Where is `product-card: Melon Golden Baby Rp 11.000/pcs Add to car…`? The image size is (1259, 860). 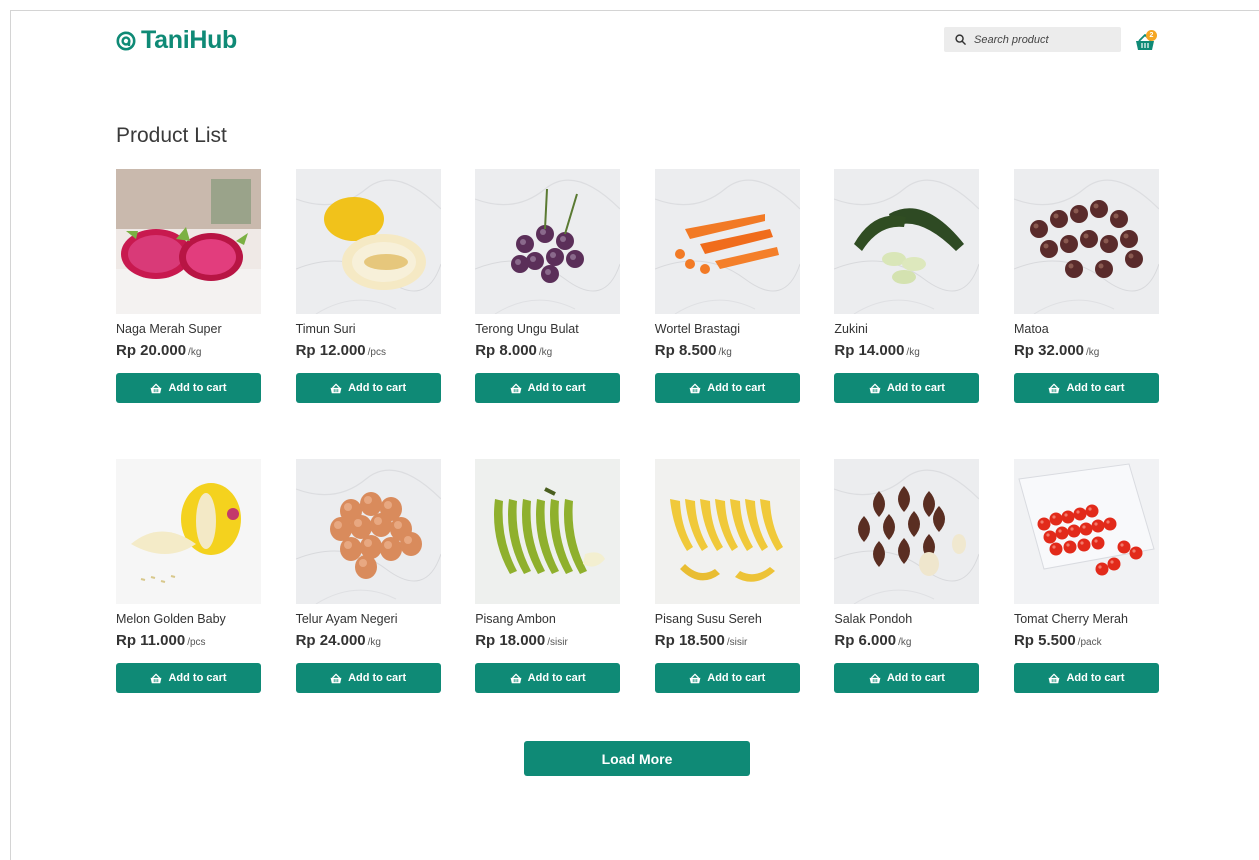
product-card: Melon Golden Baby Rp 11.000/pcs Add to car… is located at coordinates (188, 576).